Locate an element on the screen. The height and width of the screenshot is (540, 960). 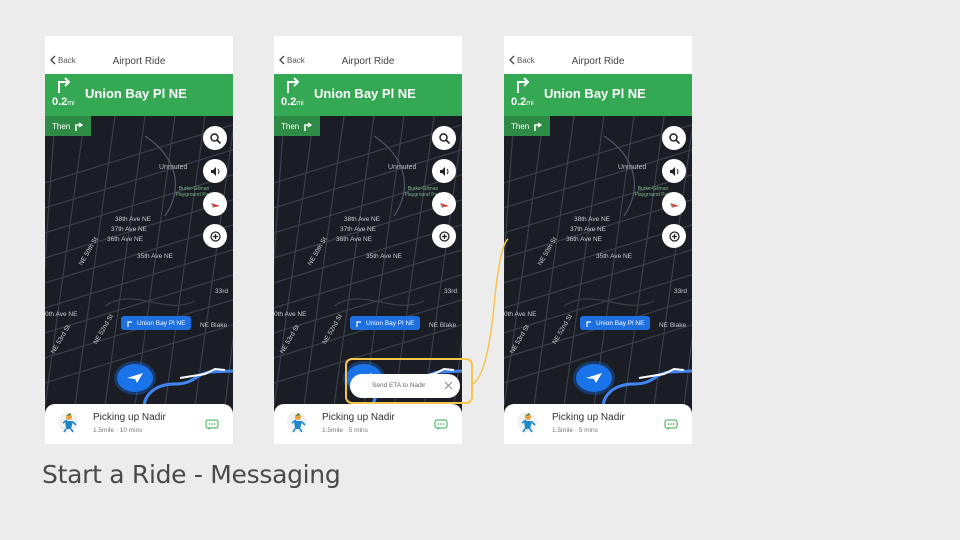
search-icon is located at coordinates (215, 138).